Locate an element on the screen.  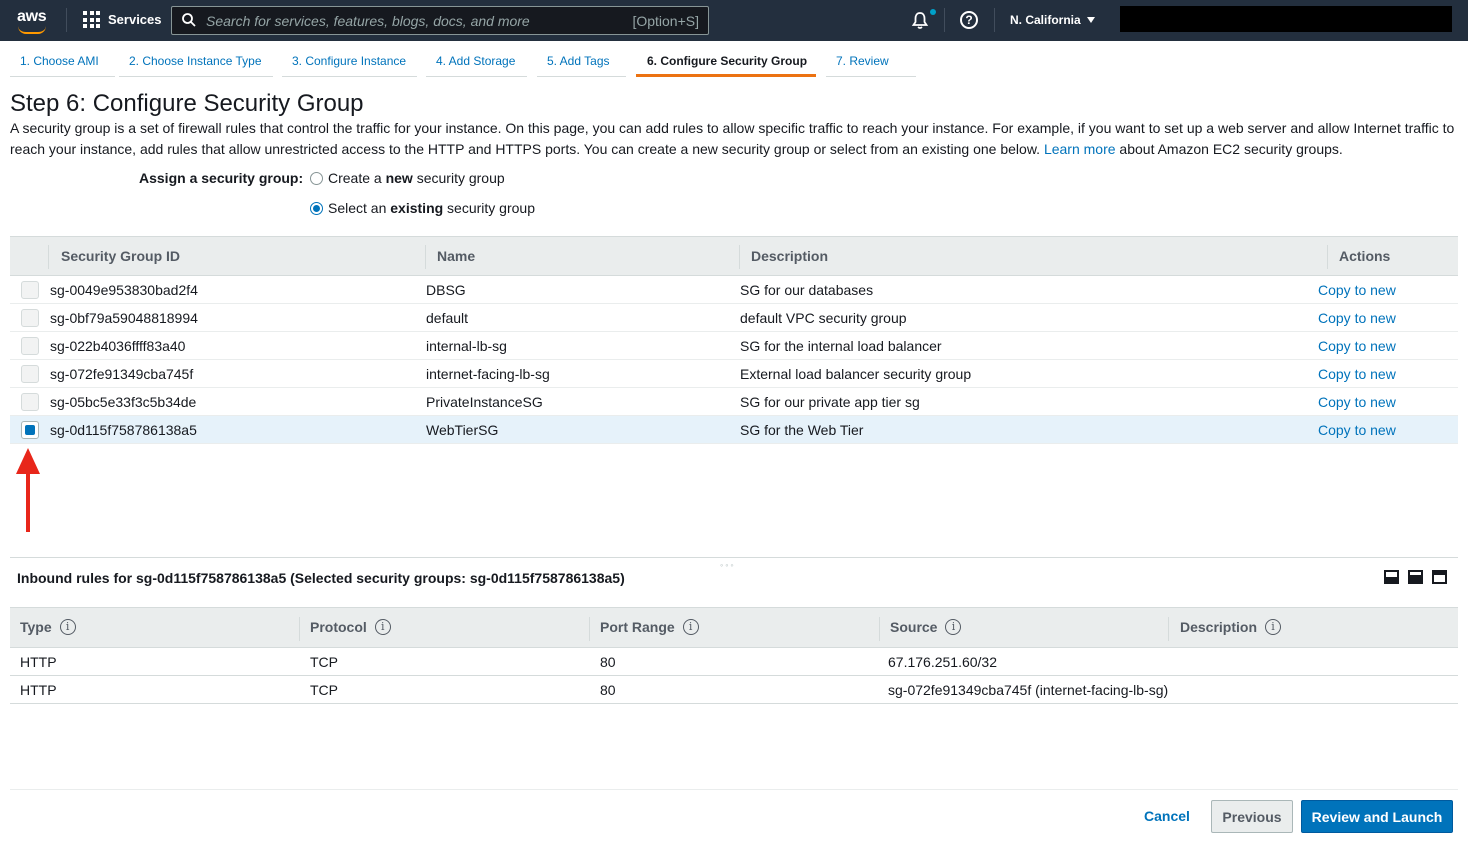
resize-grip-icon: ◦◦◦ is located at coordinates (728, 565).